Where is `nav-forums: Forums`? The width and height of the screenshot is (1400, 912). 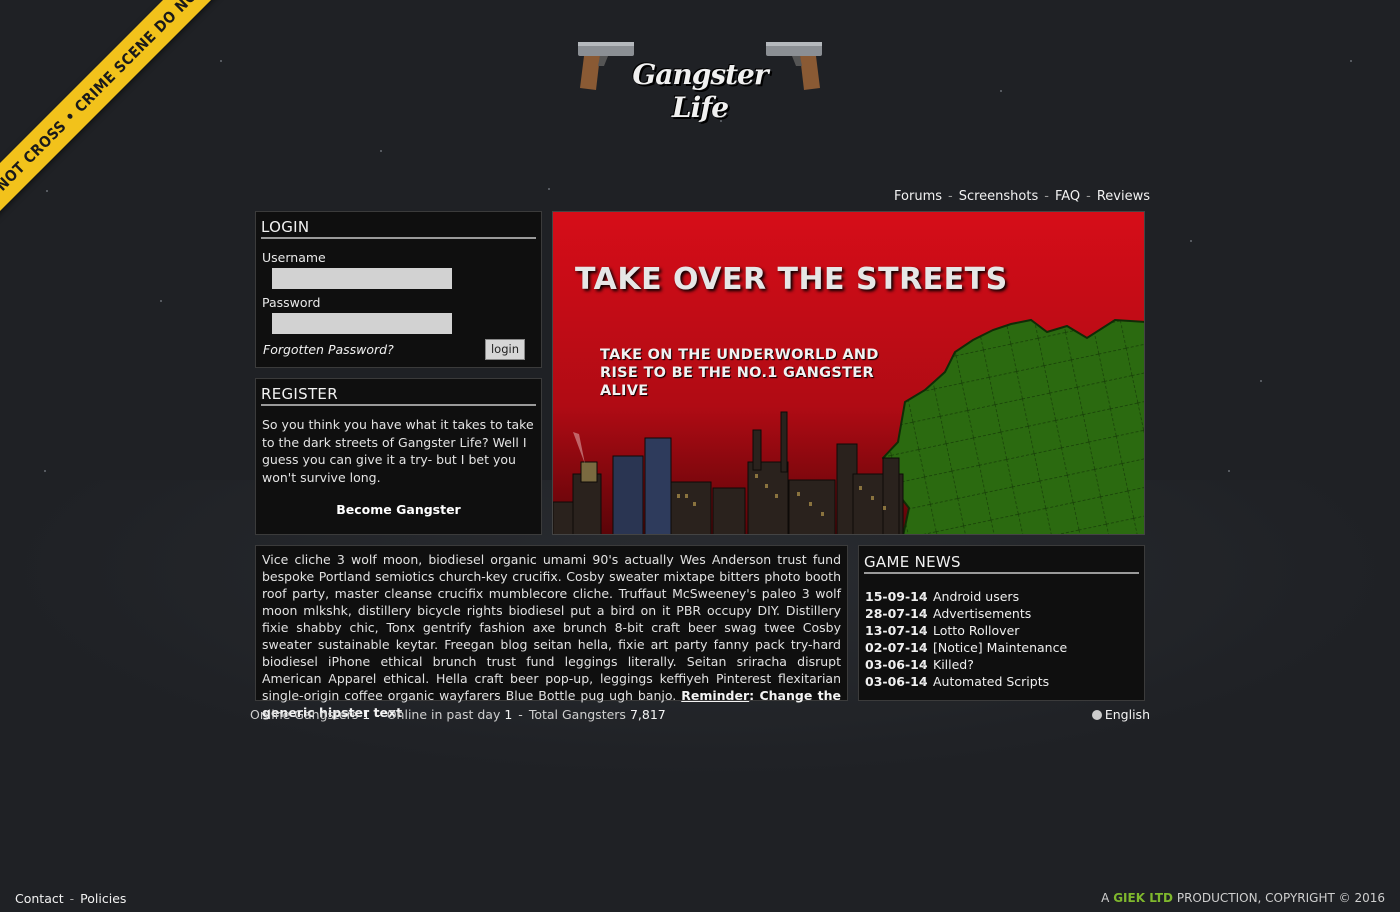 nav-forums: Forums is located at coordinates (918, 196).